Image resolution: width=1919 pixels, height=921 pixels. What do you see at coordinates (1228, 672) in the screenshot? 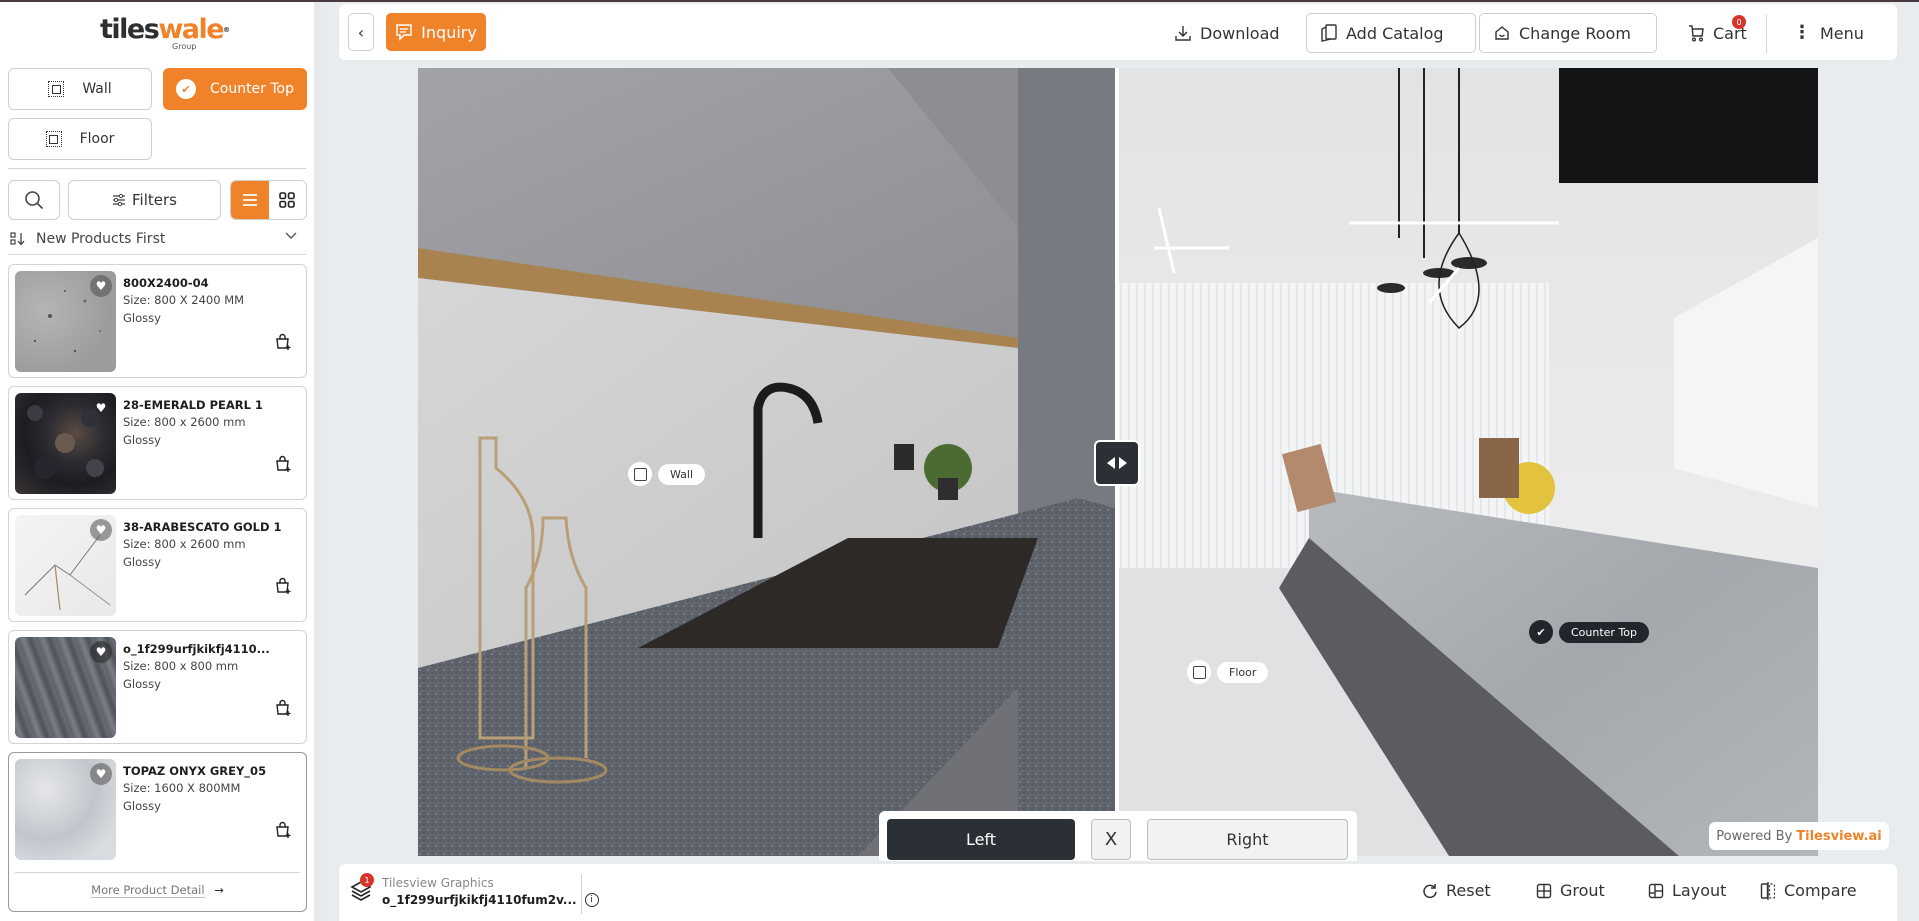
I see `hotspot-floor: Floor` at bounding box center [1228, 672].